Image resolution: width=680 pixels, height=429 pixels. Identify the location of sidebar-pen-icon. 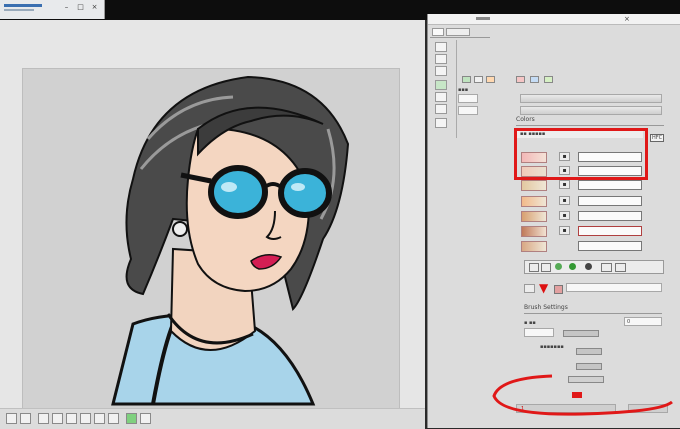
(441, 59).